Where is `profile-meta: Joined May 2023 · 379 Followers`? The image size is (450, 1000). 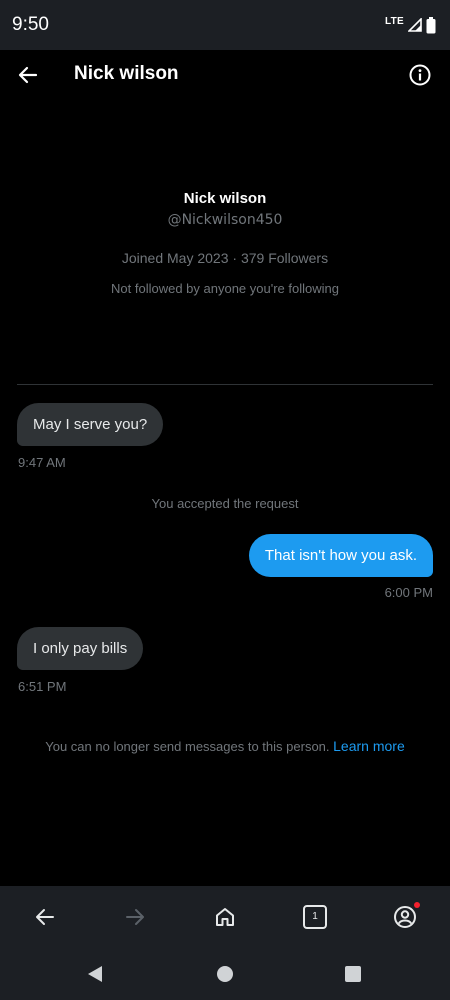
profile-meta: Joined May 2023 · 379 Followers is located at coordinates (225, 258).